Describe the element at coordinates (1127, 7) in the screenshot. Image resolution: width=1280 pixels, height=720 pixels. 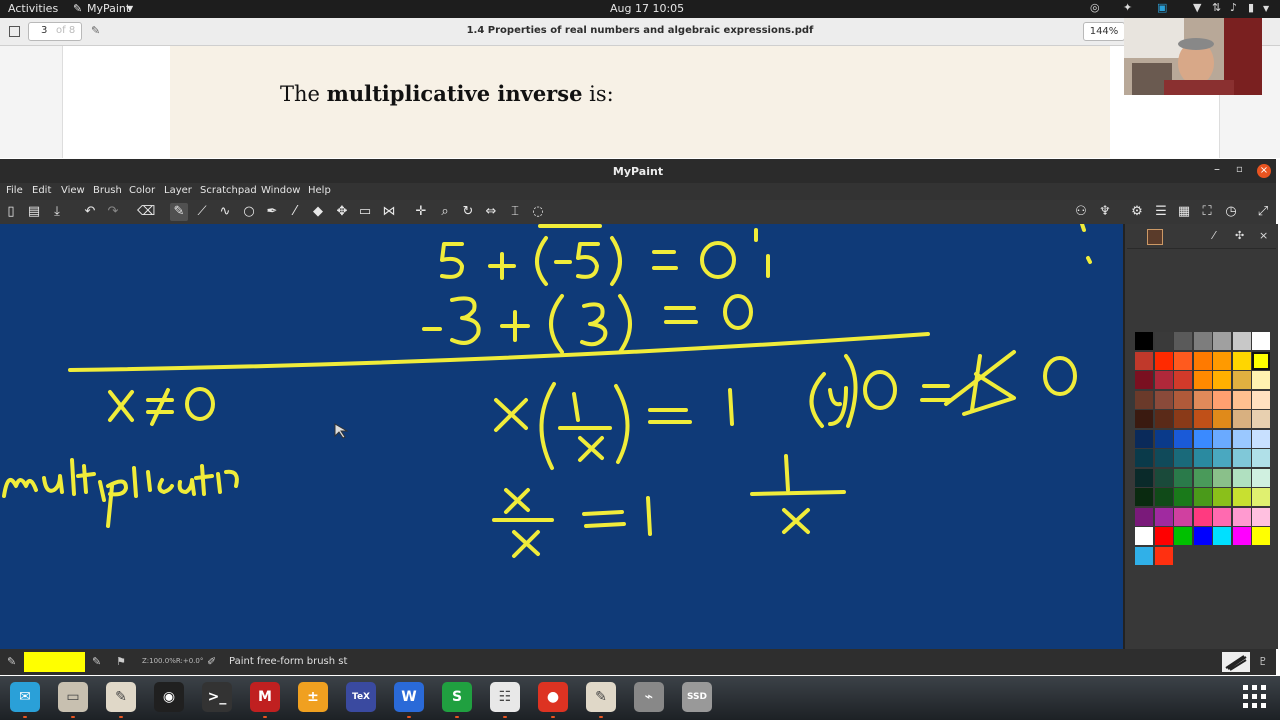
I see `dropbox-icon: ✦` at that location.